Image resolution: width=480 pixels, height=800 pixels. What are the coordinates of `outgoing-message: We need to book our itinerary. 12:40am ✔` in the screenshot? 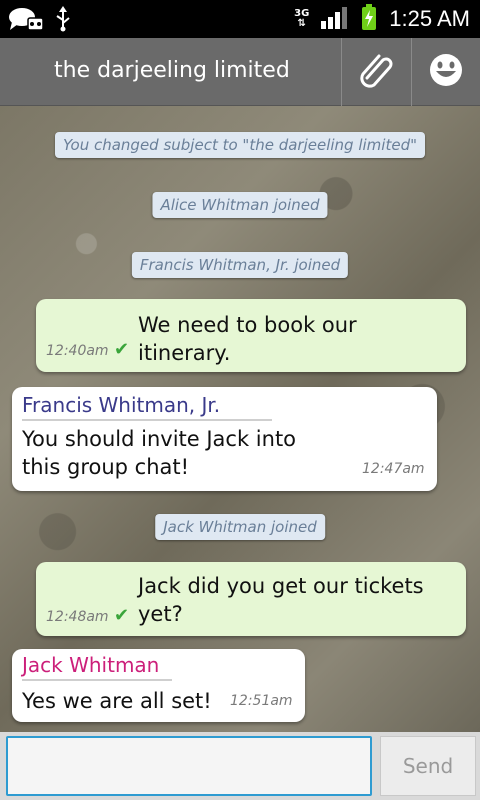 It's located at (251, 335).